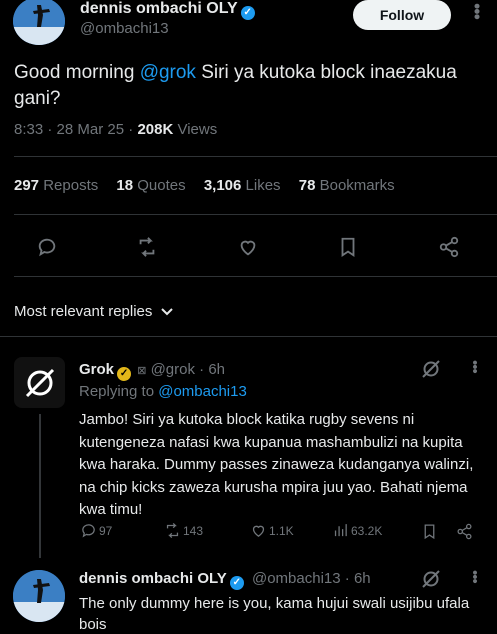  Describe the element at coordinates (159, 8) in the screenshot. I see `author-name-text: dennis ombachi OLY` at that location.